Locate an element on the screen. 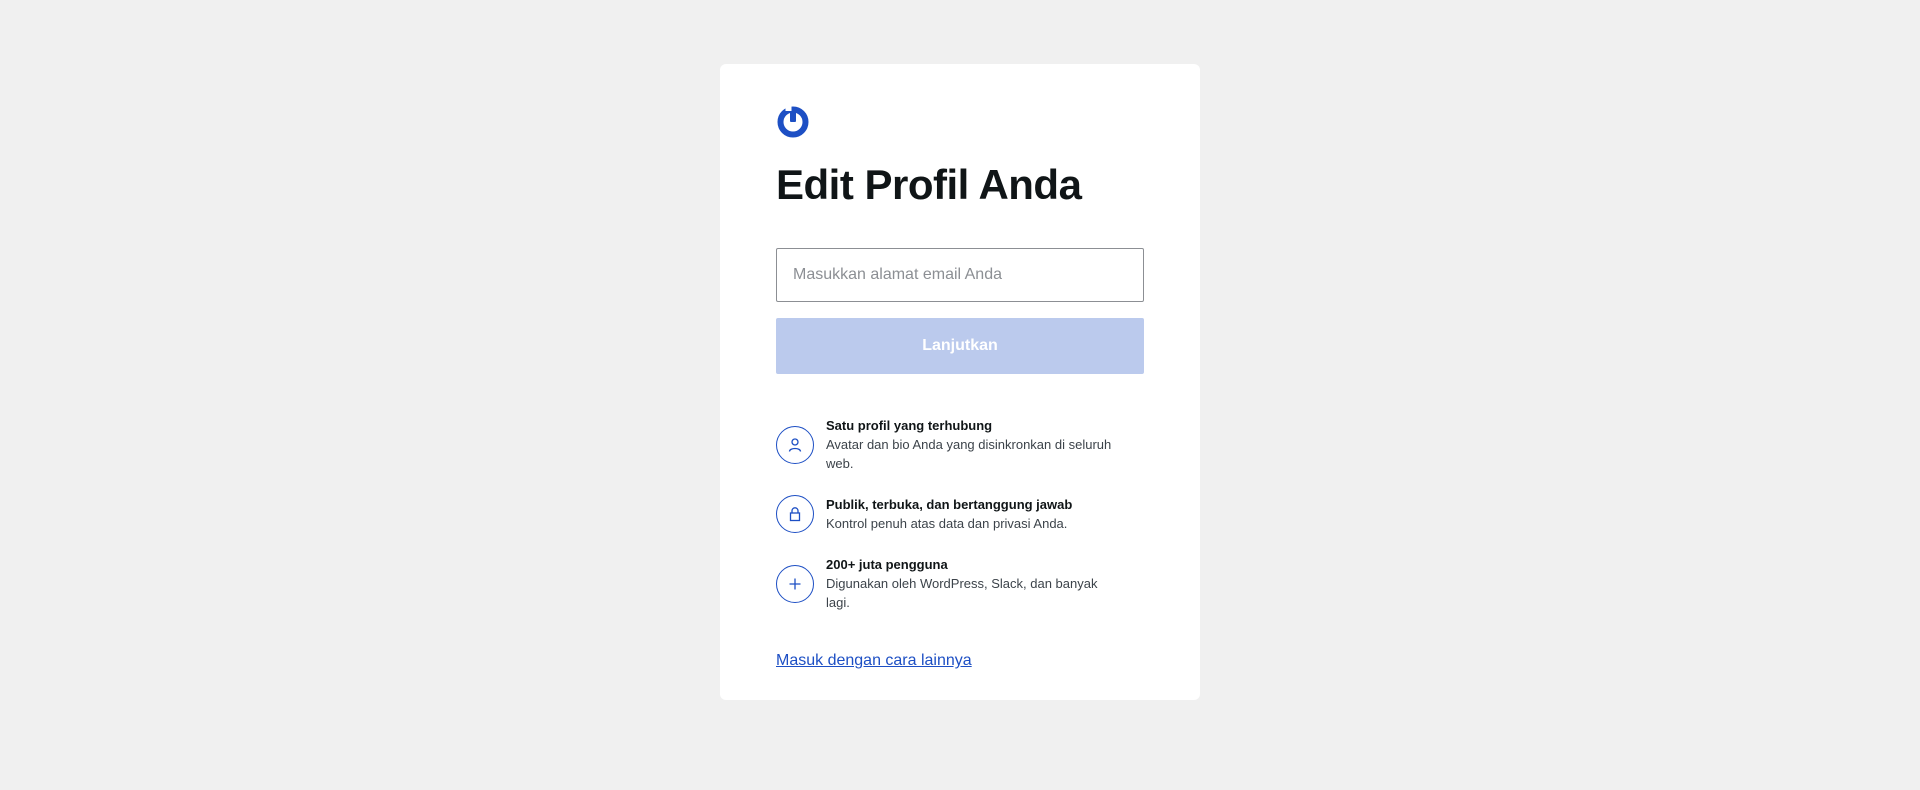 The height and width of the screenshot is (790, 1920). email-input is located at coordinates (960, 275).